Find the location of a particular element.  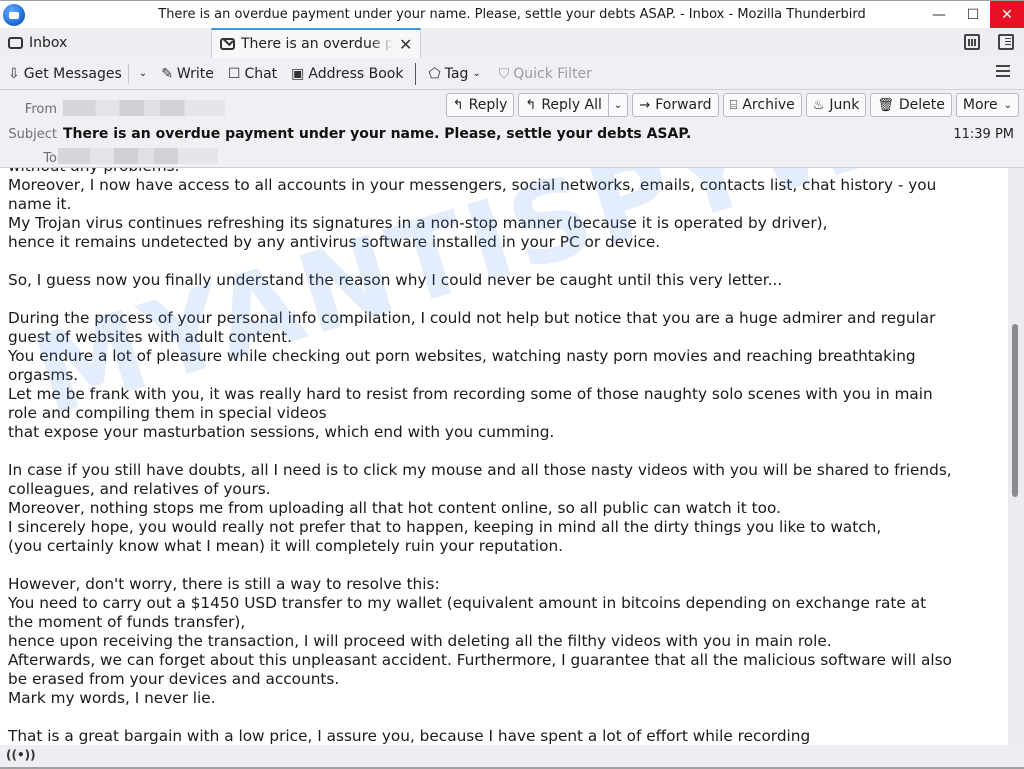

chat-button: ☐ Chat is located at coordinates (252, 74).